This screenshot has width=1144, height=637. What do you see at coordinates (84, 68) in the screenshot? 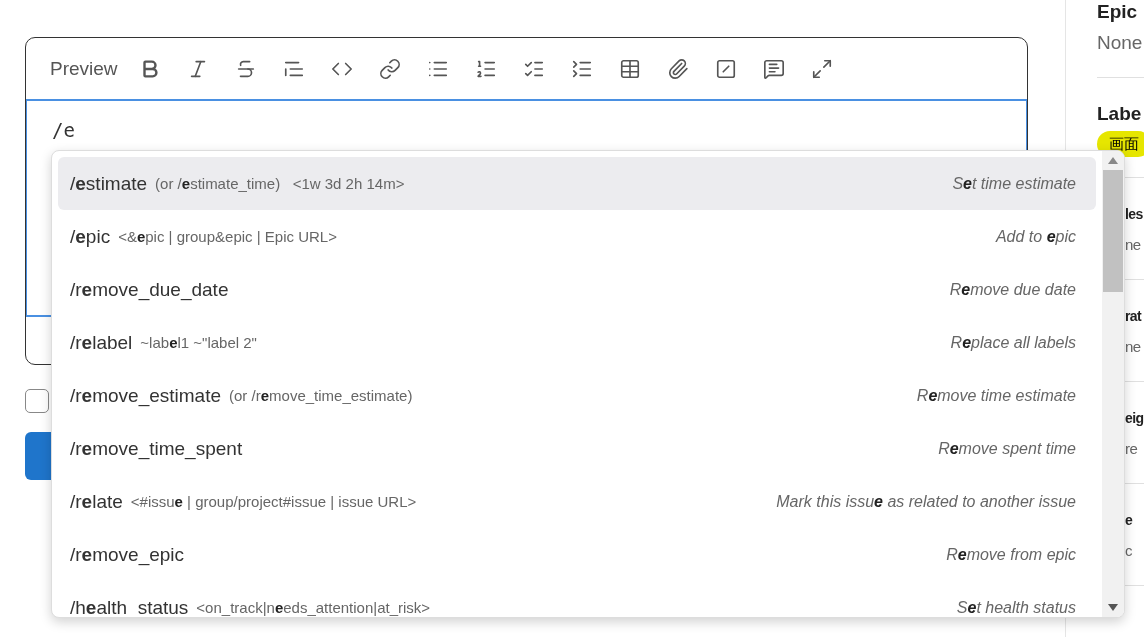
I see `preview-tab: Preview` at bounding box center [84, 68].